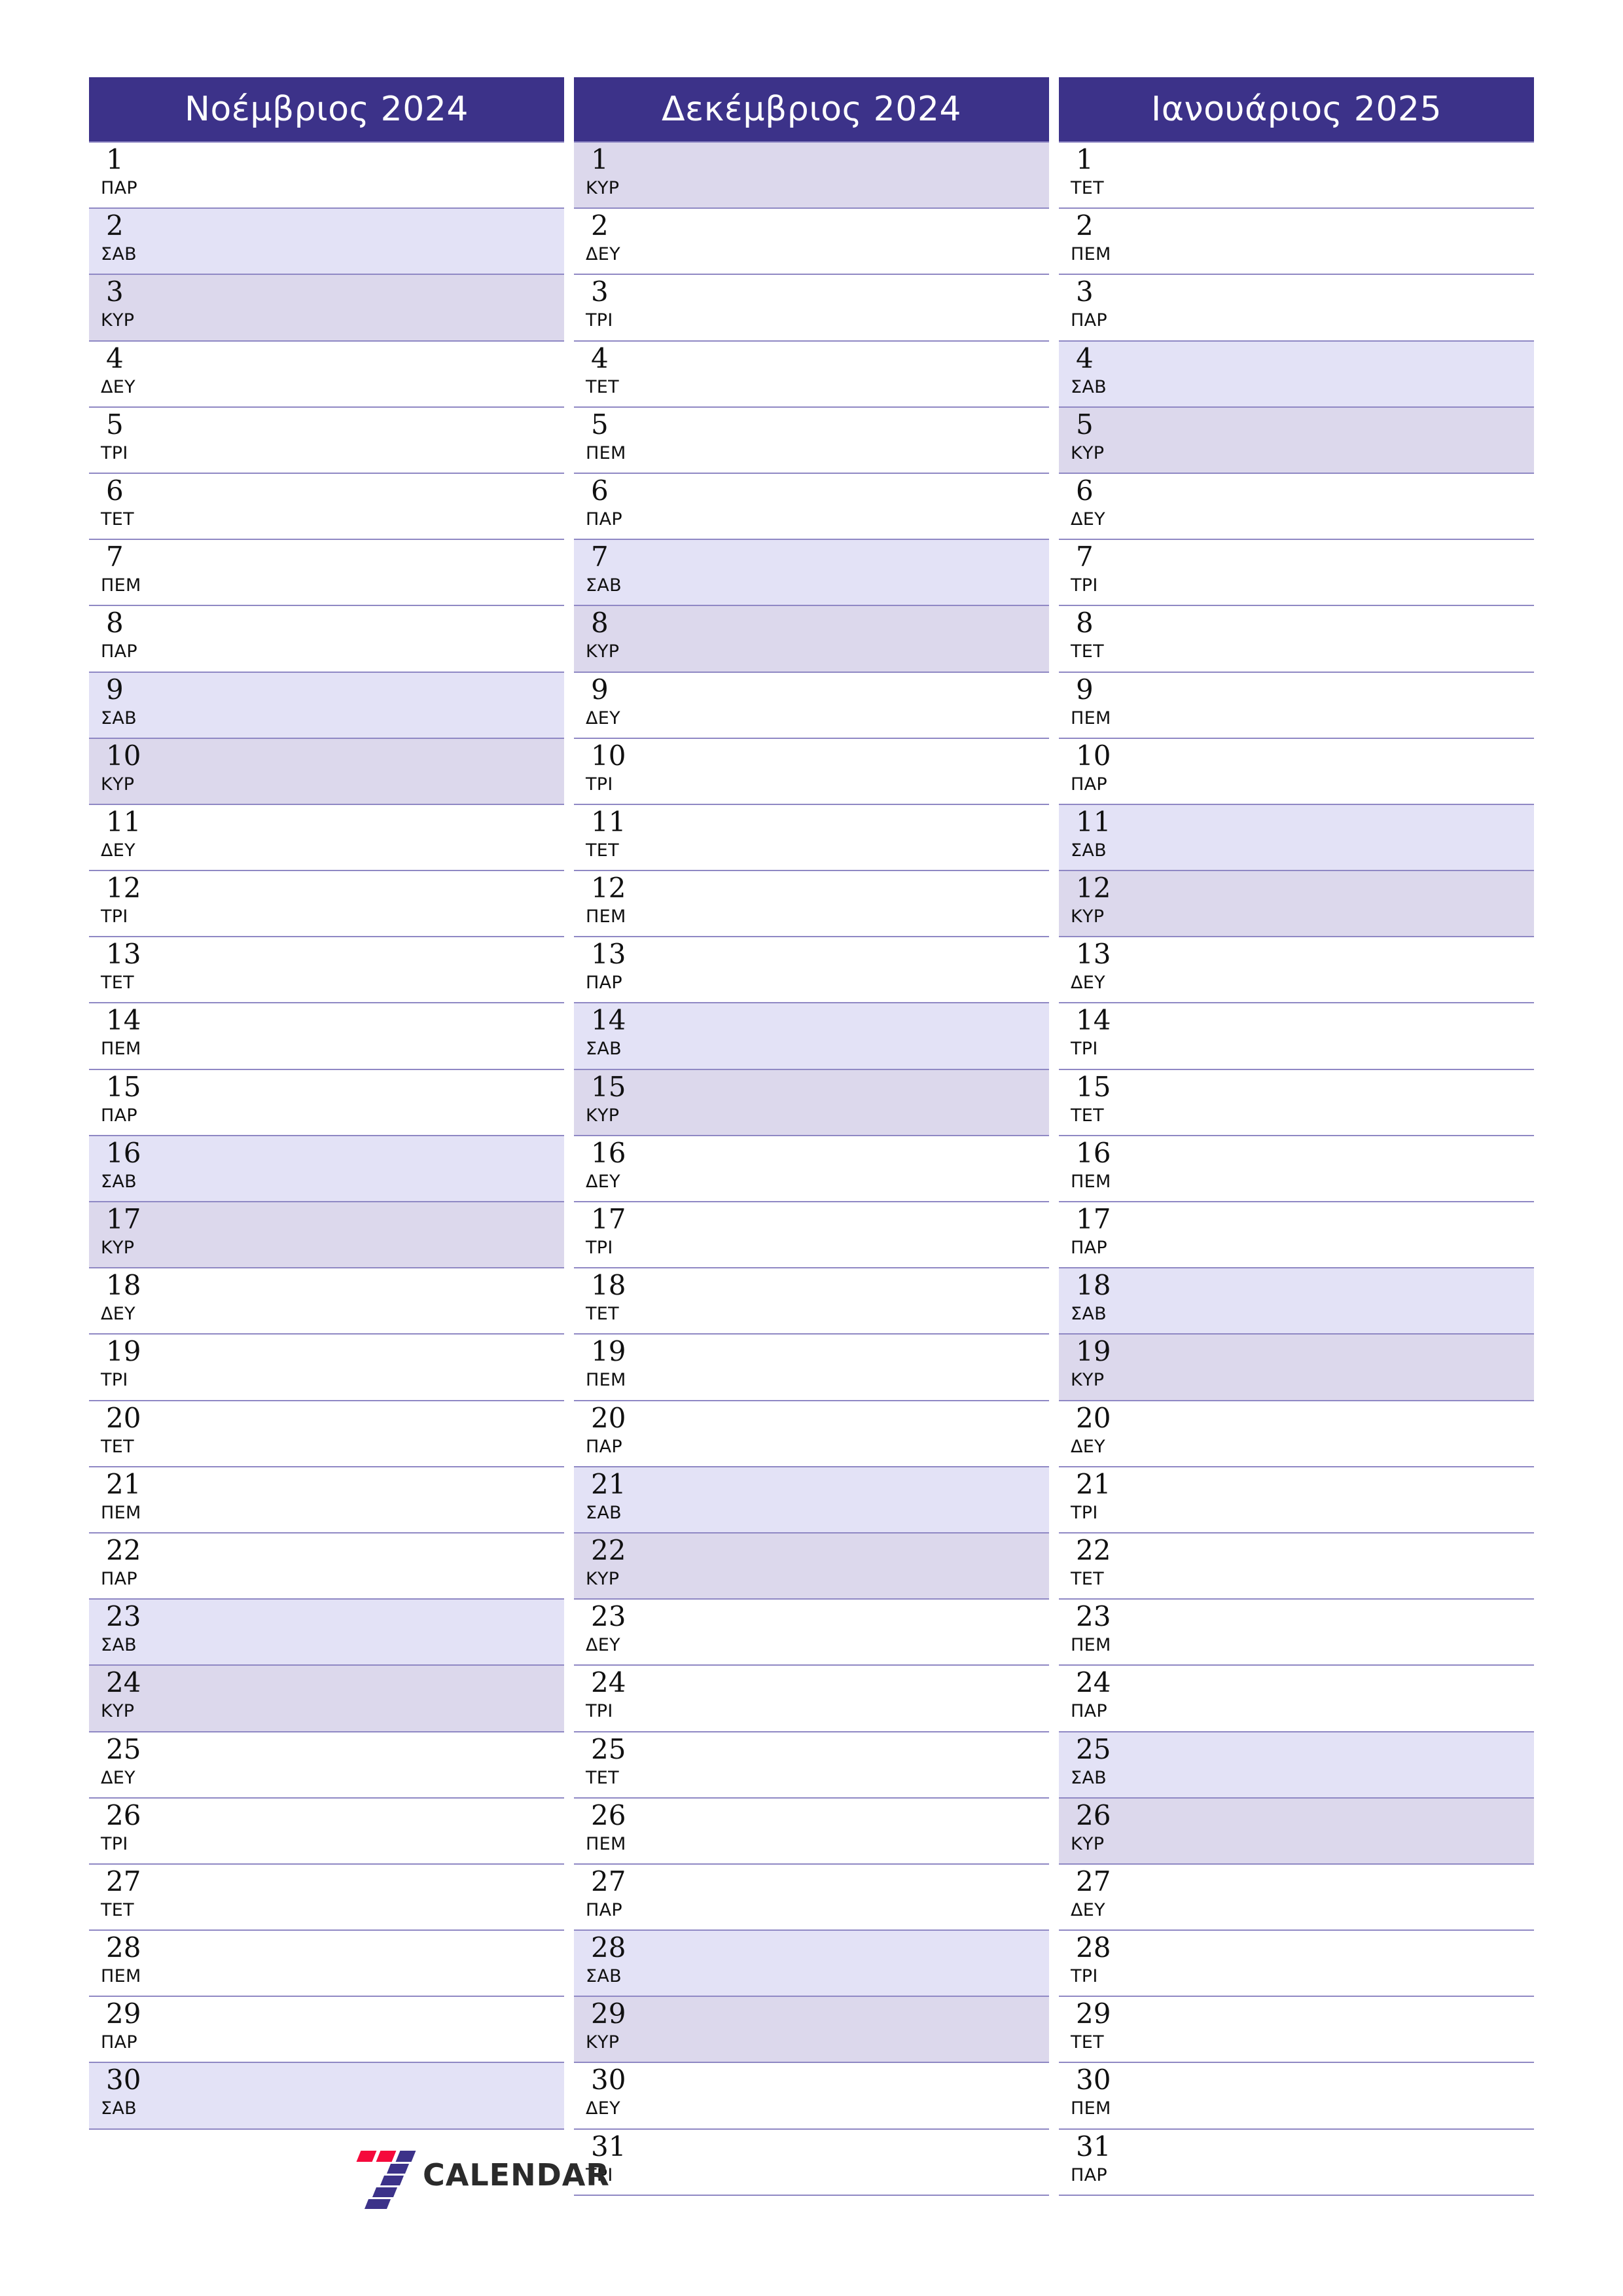  I want to click on day-row: 21 ΣΑΒ, so click(811, 1500).